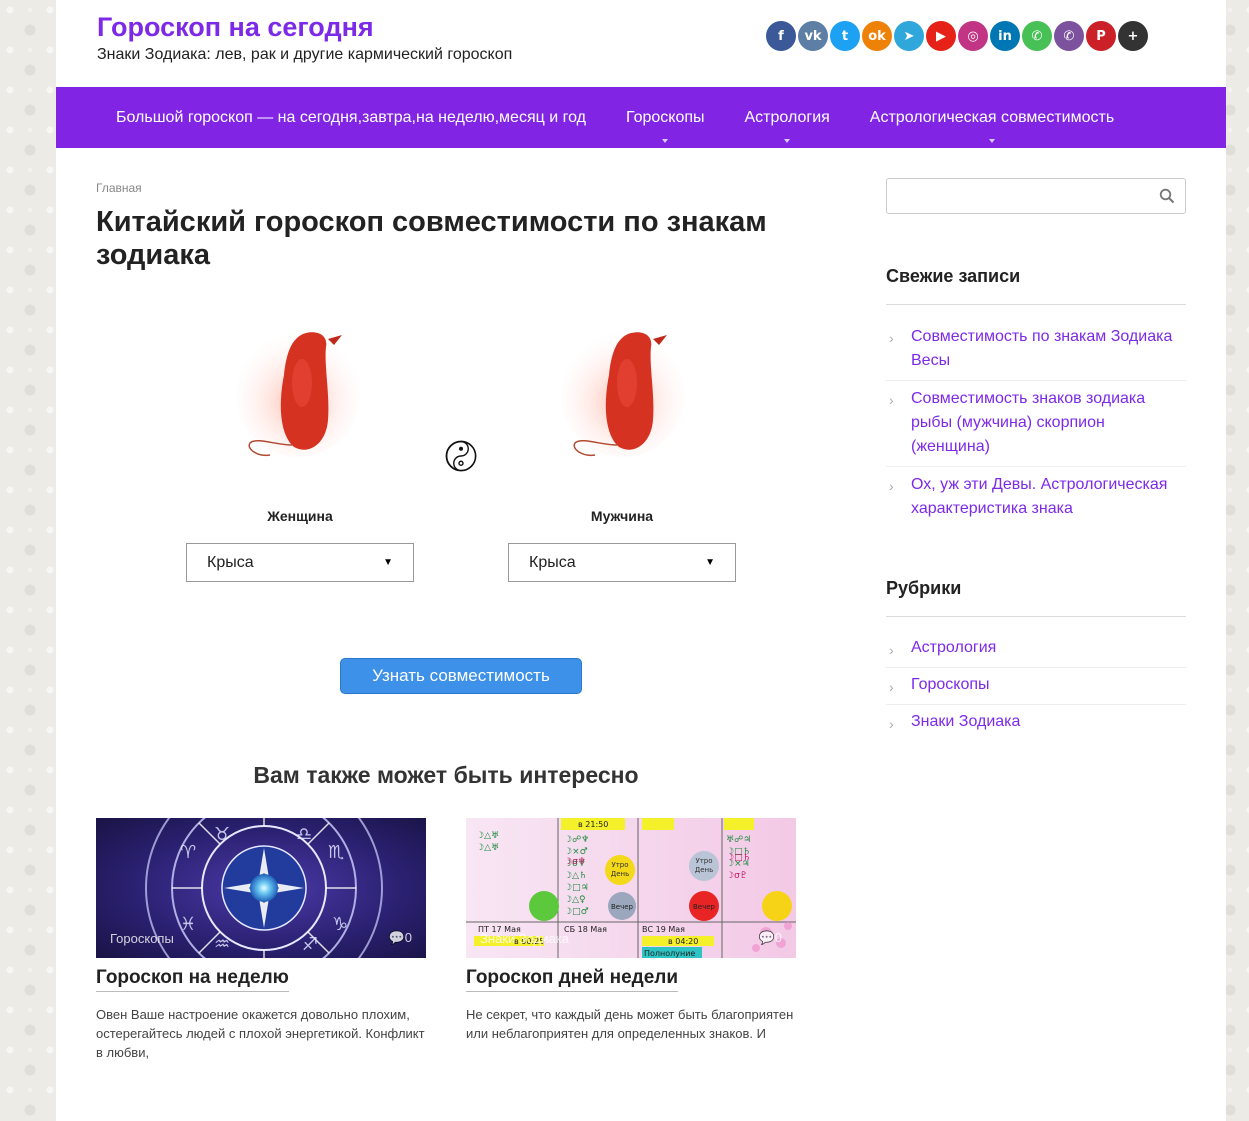 This screenshot has width=1249, height=1121. I want to click on comments-count: 💬0, so click(400, 938).